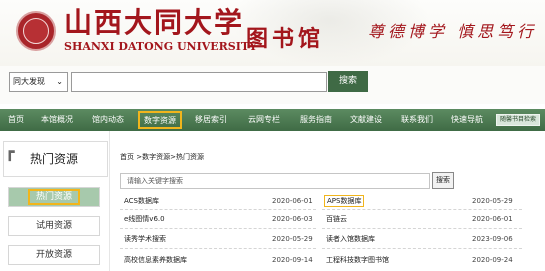 This screenshot has height=271, width=545. What do you see at coordinates (518, 120) in the screenshot?
I see `catalog-search-link: 随馨书目检索` at bounding box center [518, 120].